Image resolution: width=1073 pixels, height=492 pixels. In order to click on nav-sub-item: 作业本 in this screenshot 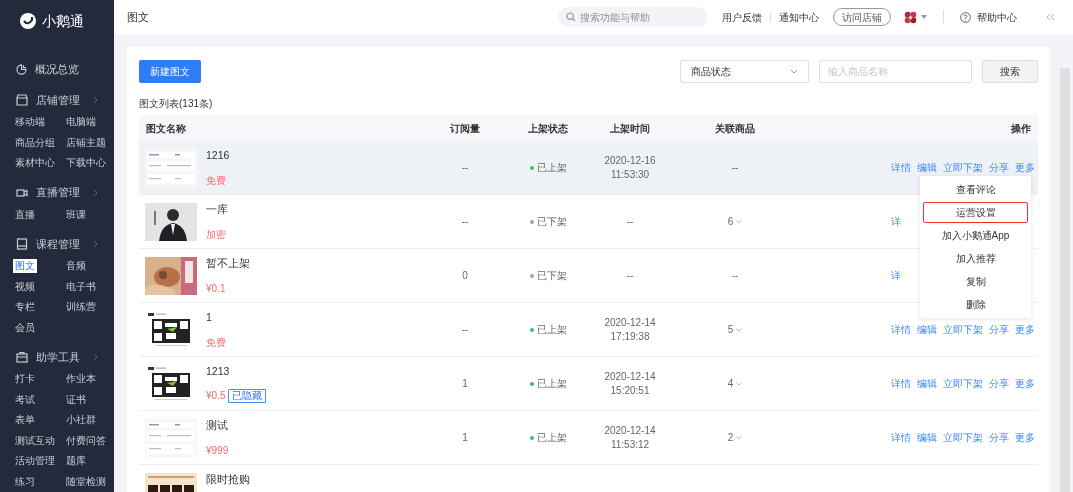, I will do `click(80, 379)`.